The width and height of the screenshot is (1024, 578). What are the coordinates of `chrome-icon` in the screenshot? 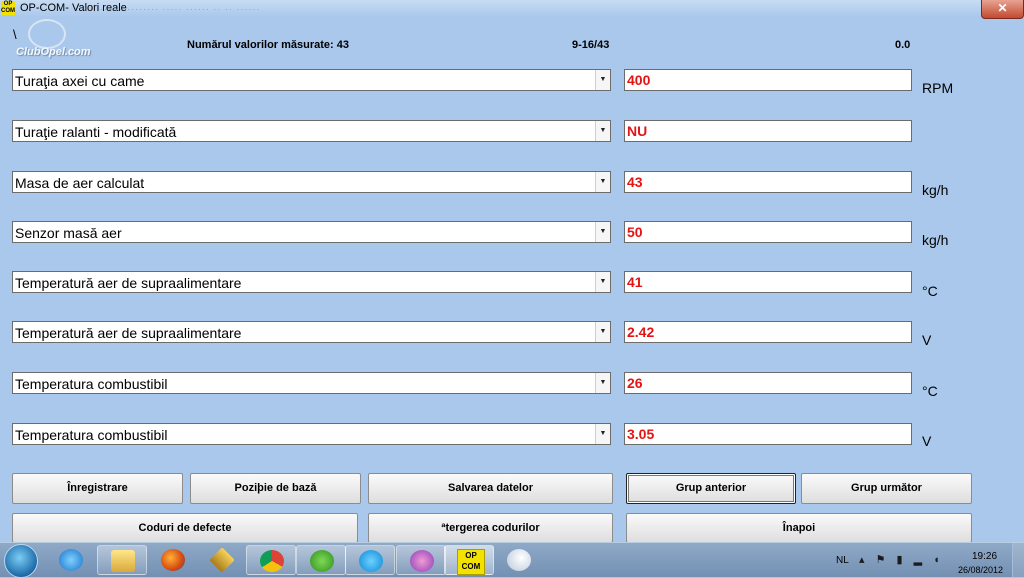 It's located at (272, 561).